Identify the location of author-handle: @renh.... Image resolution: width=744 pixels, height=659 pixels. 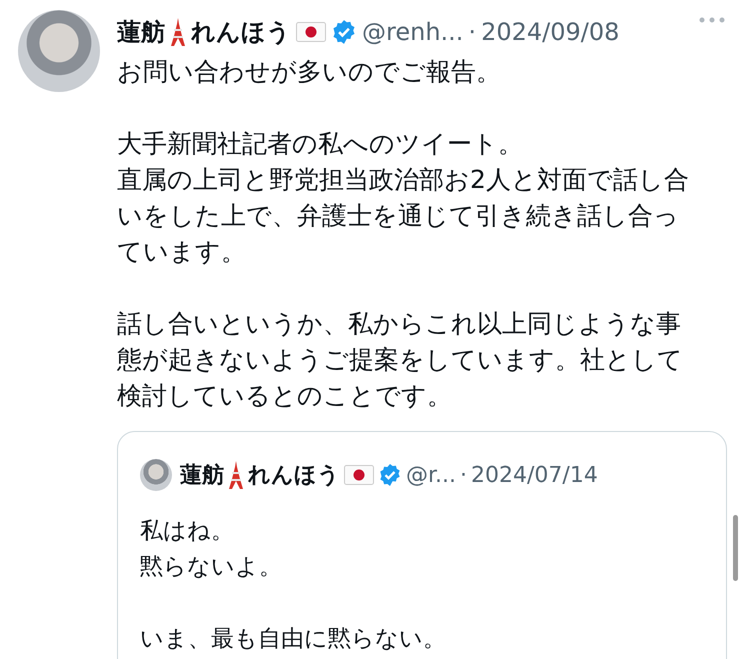
(413, 32).